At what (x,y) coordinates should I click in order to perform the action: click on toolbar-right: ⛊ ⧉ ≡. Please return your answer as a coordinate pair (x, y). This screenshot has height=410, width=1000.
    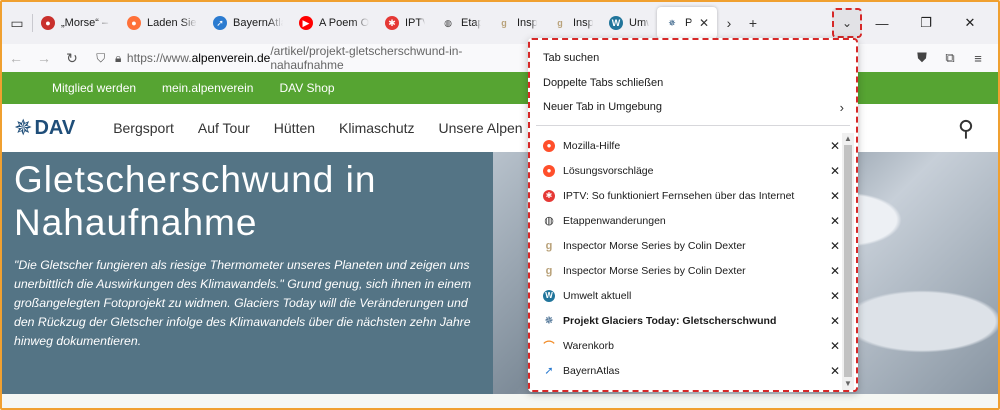
    Looking at the image, I should click on (950, 58).